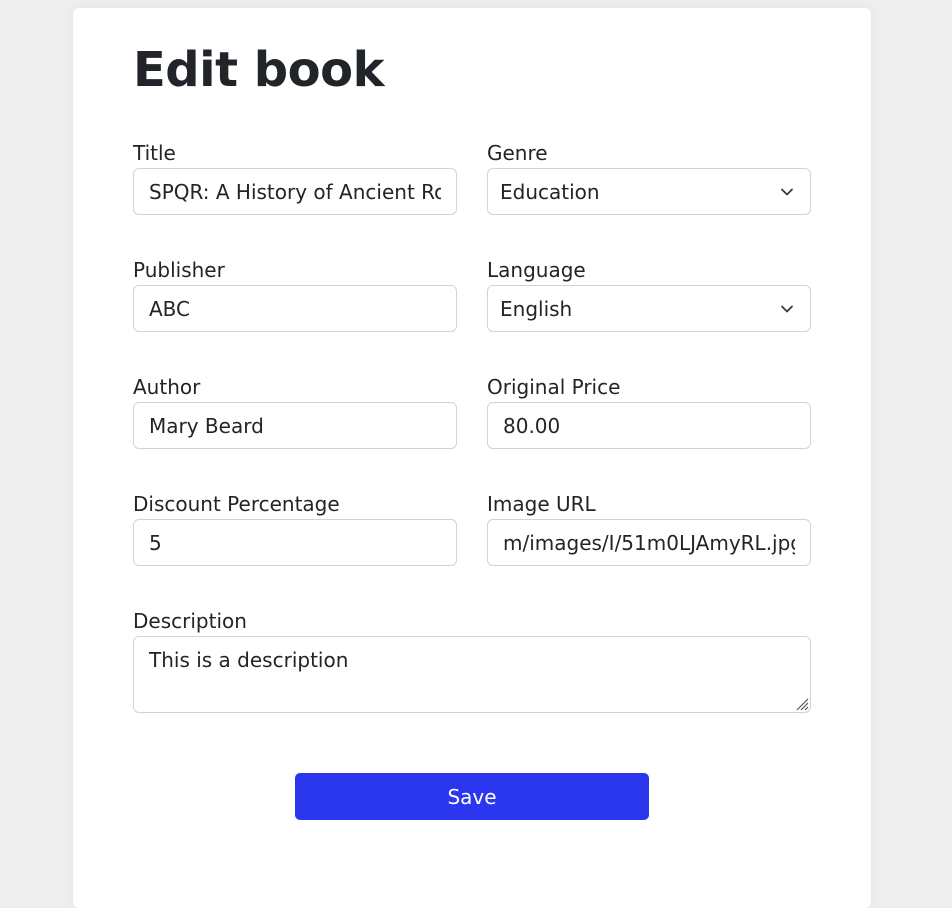 Image resolution: width=952 pixels, height=908 pixels. I want to click on discount-percentage-label: Discount Percentage, so click(236, 504).